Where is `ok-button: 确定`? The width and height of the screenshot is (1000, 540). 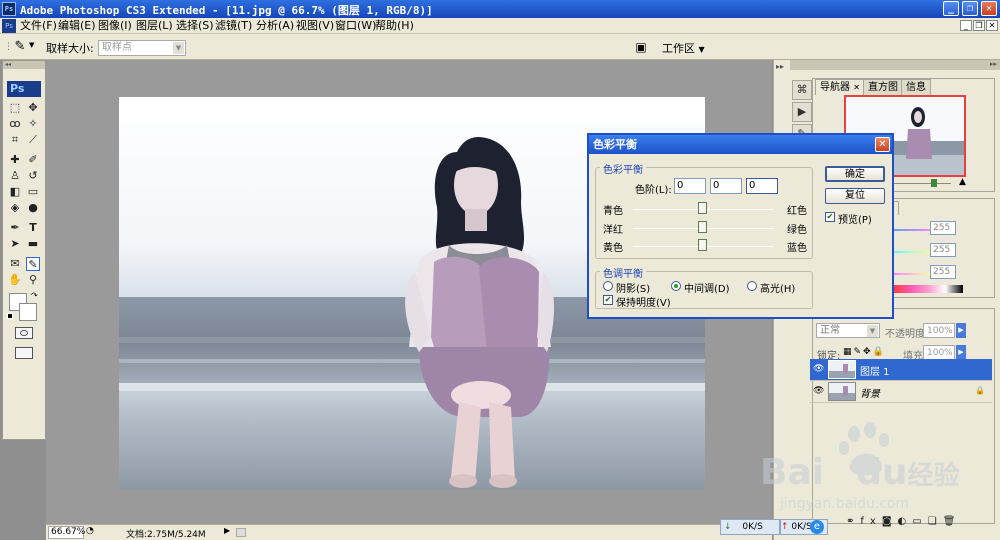 ok-button: 确定 is located at coordinates (855, 174).